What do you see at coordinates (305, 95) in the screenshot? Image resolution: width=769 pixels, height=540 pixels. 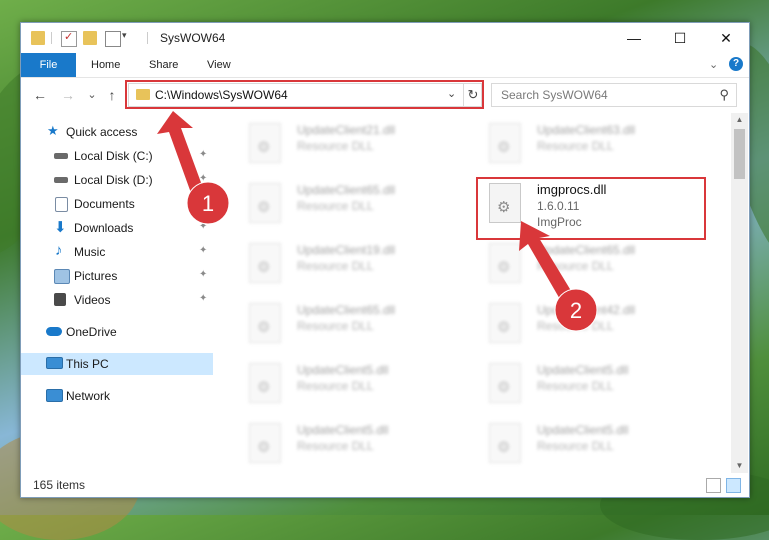 I see `address-bar: C:\Windows\SysWOW64 ⌄ ↻` at bounding box center [305, 95].